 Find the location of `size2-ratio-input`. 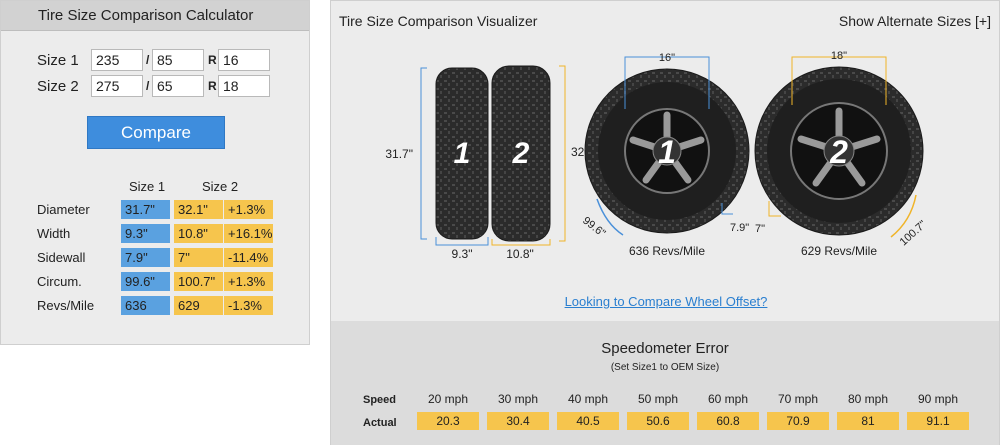

size2-ratio-input is located at coordinates (178, 86).